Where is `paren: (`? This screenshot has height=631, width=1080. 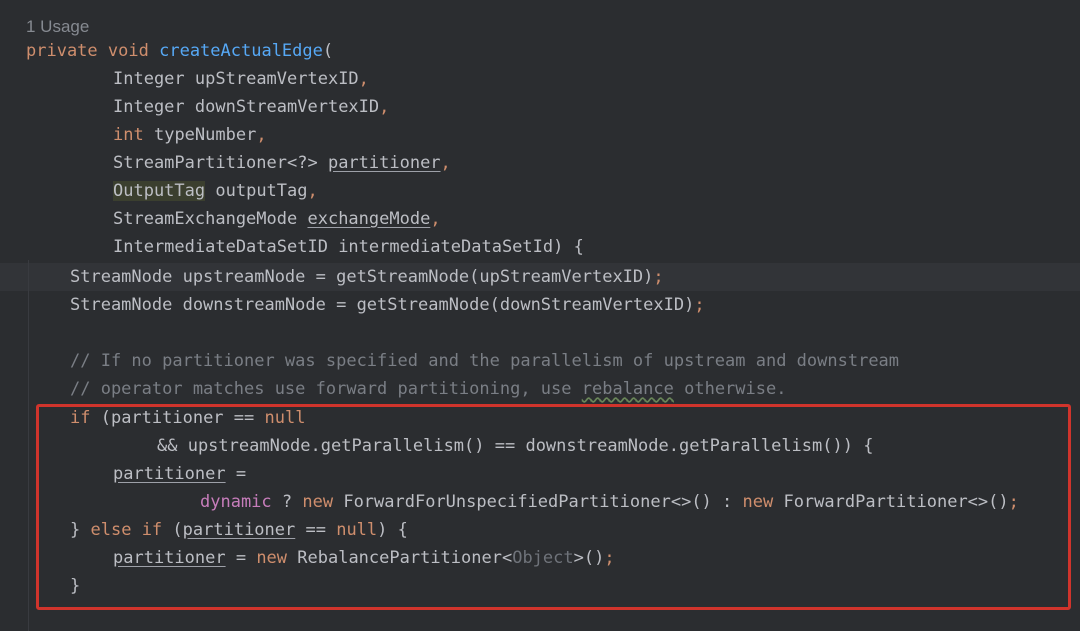 paren: ( is located at coordinates (328, 51).